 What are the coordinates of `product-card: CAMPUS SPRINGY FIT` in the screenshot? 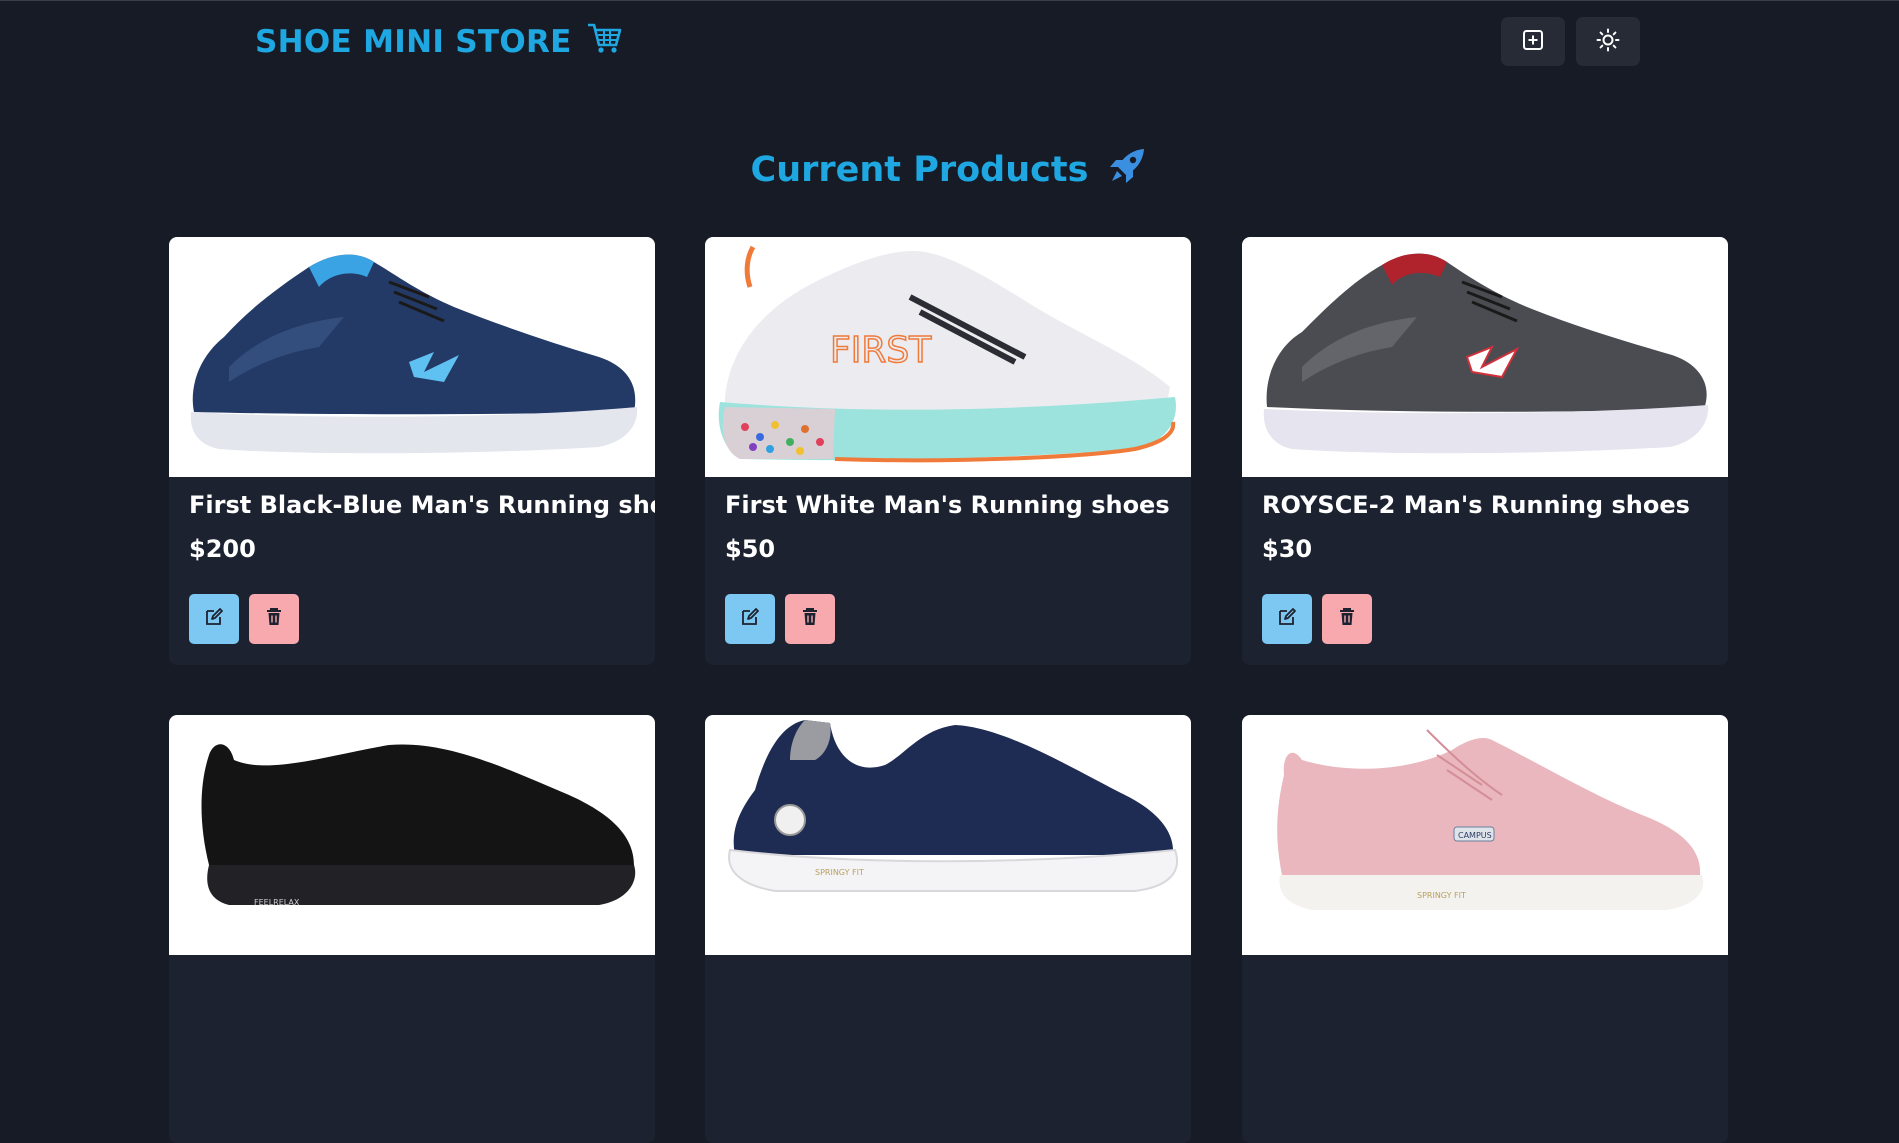 It's located at (1485, 929).